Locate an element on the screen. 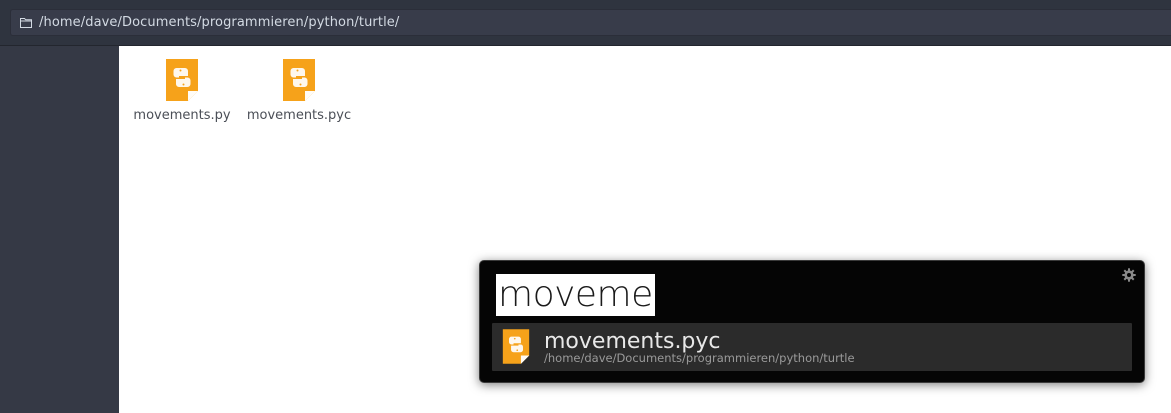 The height and width of the screenshot is (413, 1171). file-name: movements.py is located at coordinates (182, 115).